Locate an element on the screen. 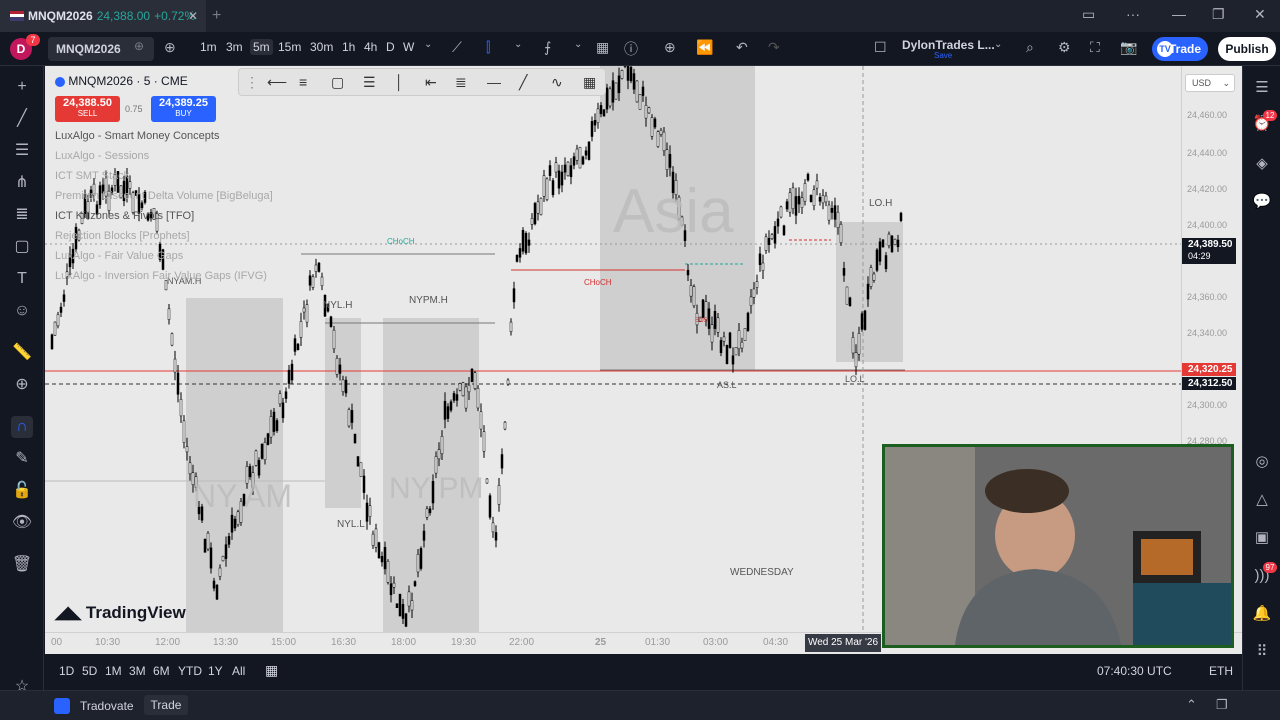 This screenshot has width=1280, height=720. layers-icon: ◈ is located at coordinates (1262, 164).